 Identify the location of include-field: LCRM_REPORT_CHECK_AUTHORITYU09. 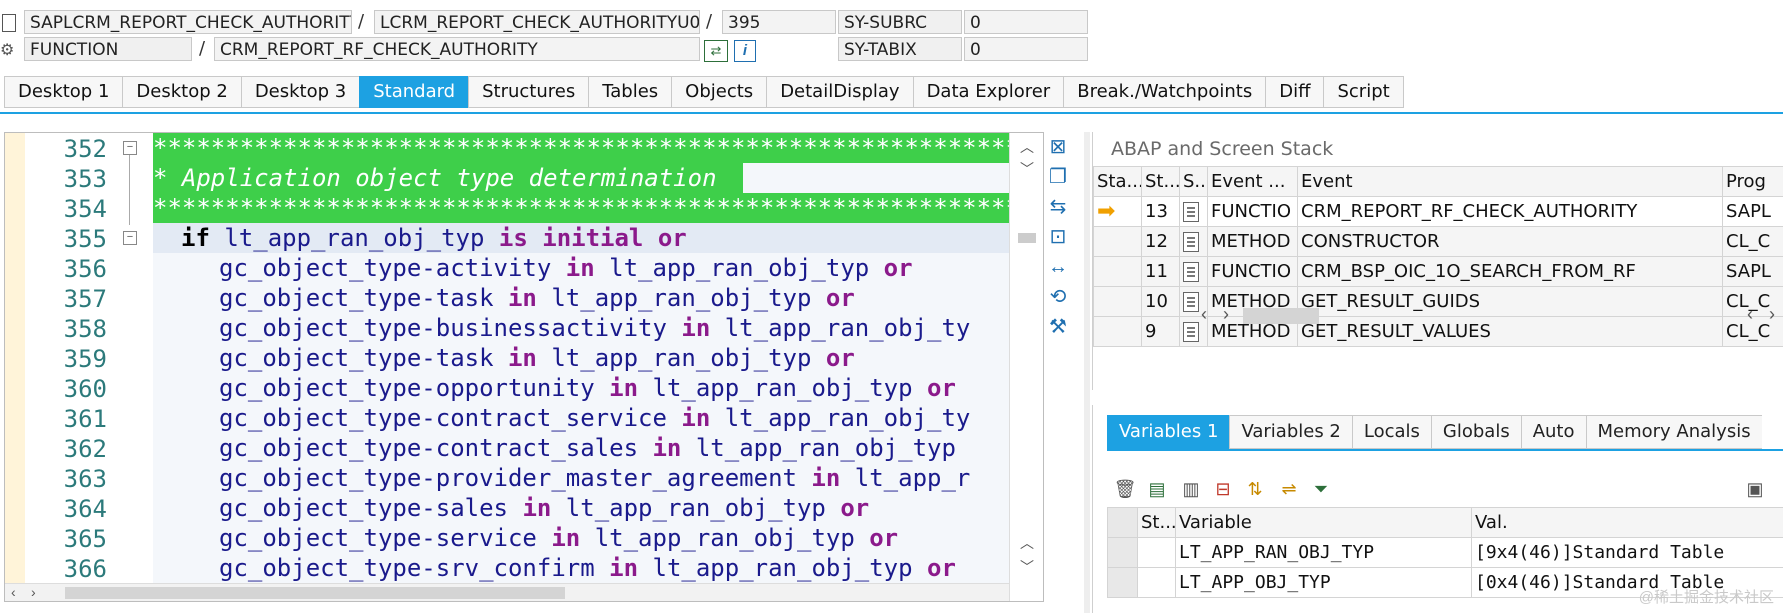
(537, 22).